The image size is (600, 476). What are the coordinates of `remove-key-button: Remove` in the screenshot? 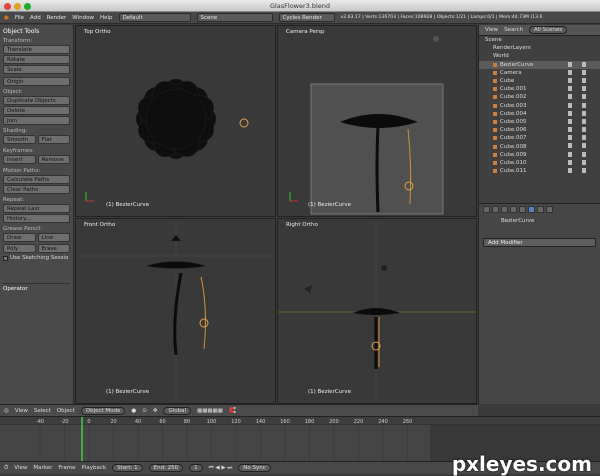 It's located at (53, 159).